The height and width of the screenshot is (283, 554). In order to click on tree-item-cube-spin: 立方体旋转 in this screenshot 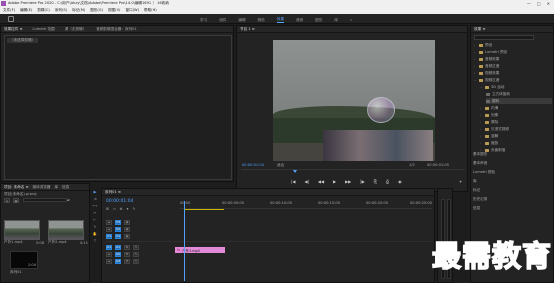, I will do `click(498, 94)`.